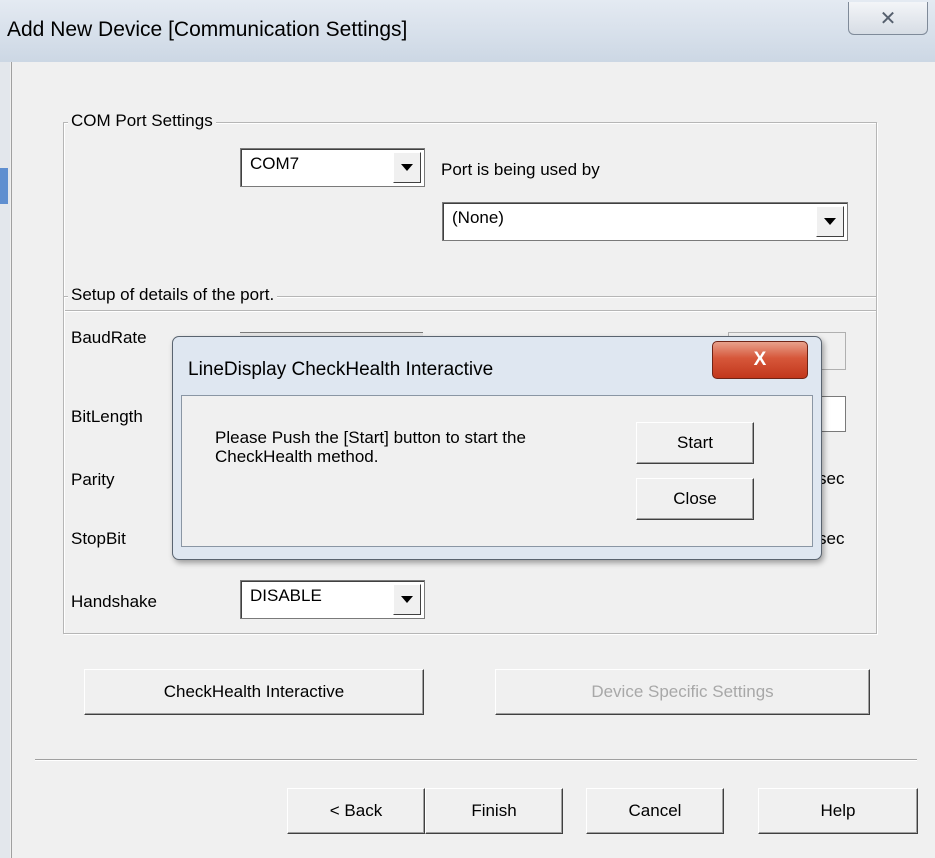  Describe the element at coordinates (478, 217) in the screenshot. I see `port-used-by-value: (None)` at that location.